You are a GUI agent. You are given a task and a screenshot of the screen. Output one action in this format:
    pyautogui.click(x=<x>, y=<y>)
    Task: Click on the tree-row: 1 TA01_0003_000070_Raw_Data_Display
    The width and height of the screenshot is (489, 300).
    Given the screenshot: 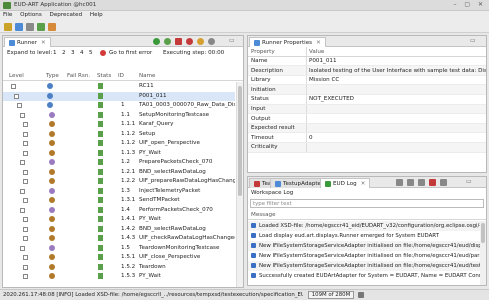 What is the action you would take?
    pyautogui.click(x=119, y=105)
    